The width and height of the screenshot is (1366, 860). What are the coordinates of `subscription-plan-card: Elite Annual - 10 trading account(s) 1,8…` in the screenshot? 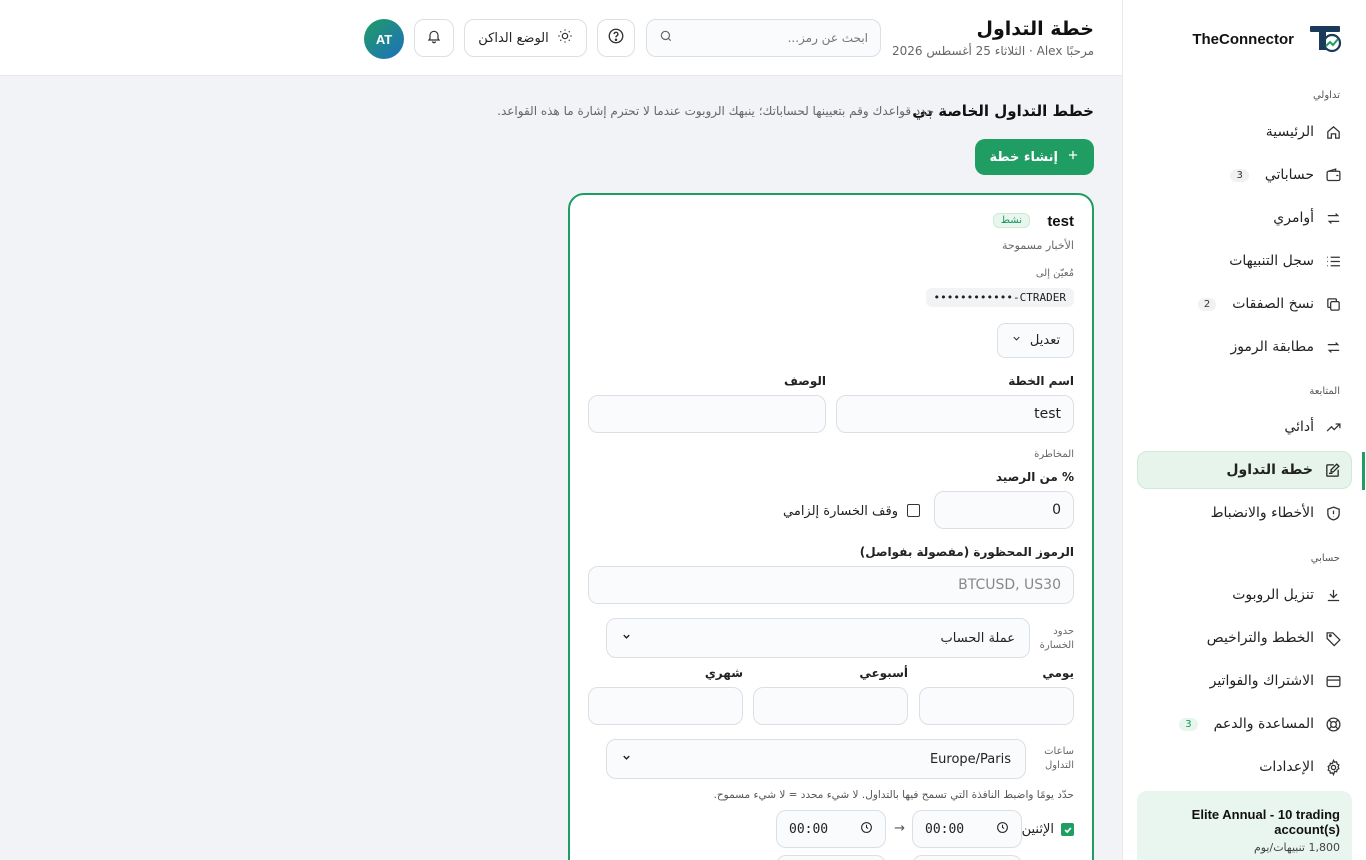 It's located at (1244, 825).